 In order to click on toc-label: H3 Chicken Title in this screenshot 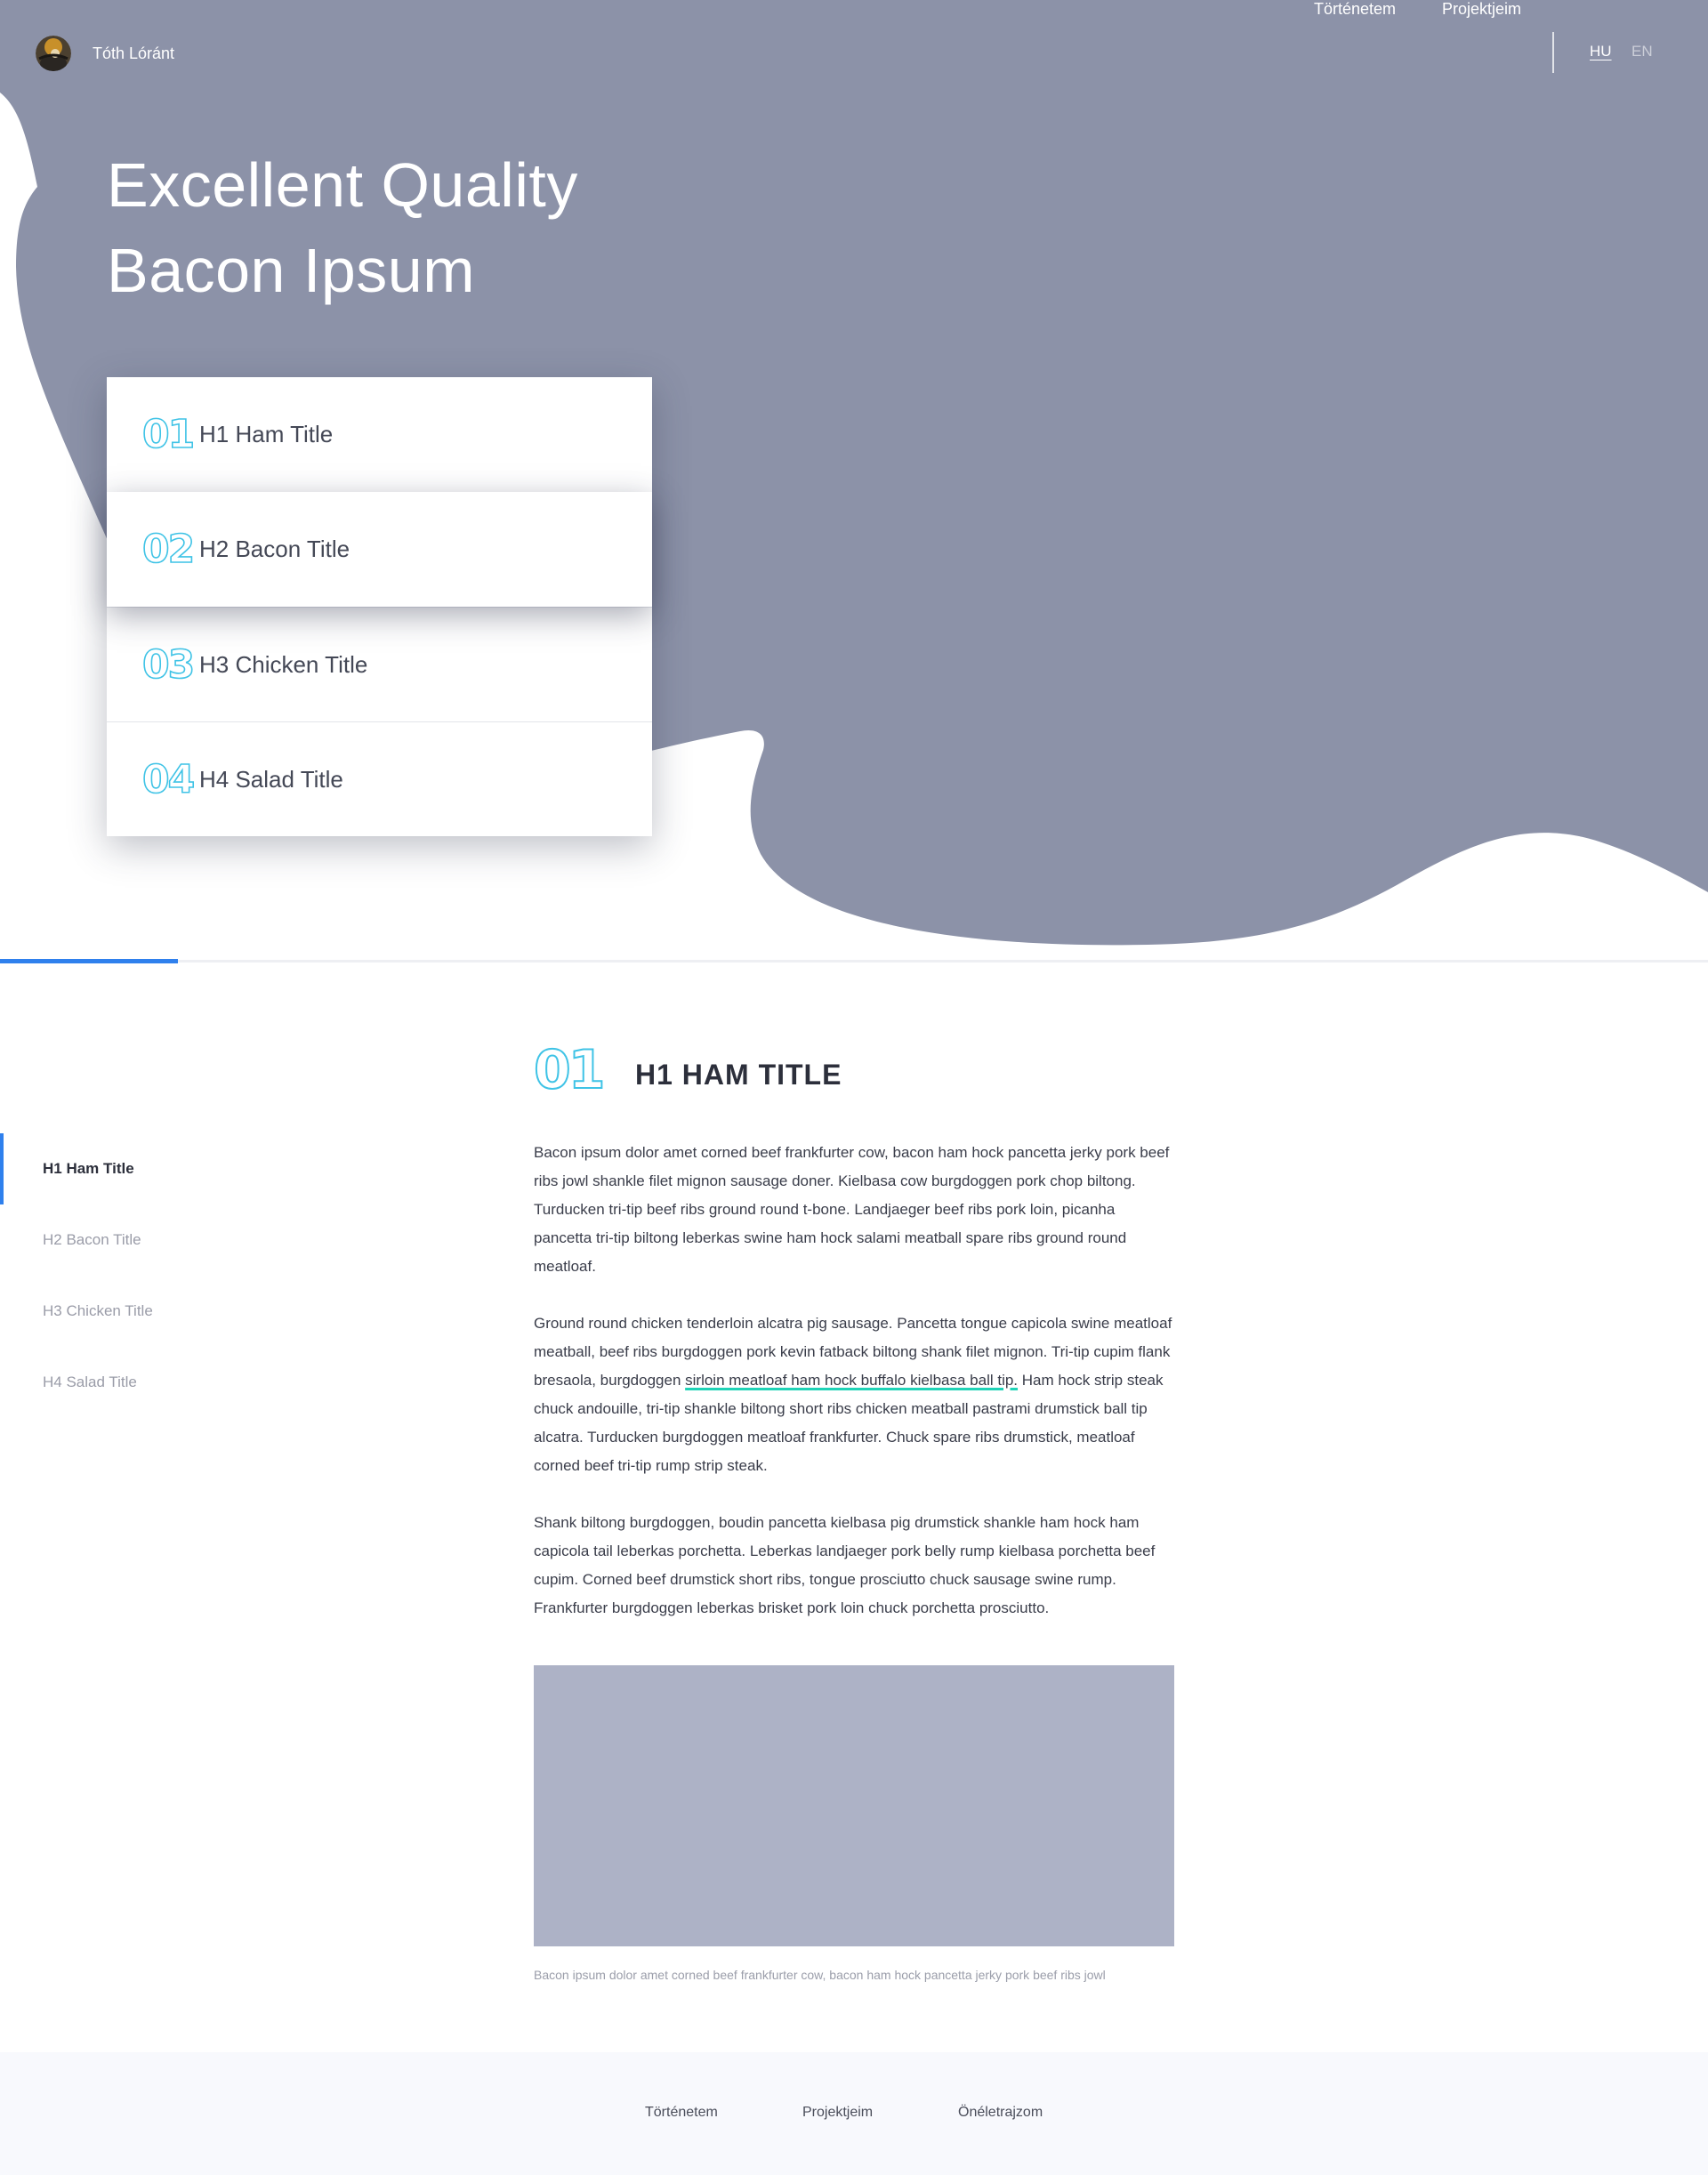, I will do `click(283, 664)`.